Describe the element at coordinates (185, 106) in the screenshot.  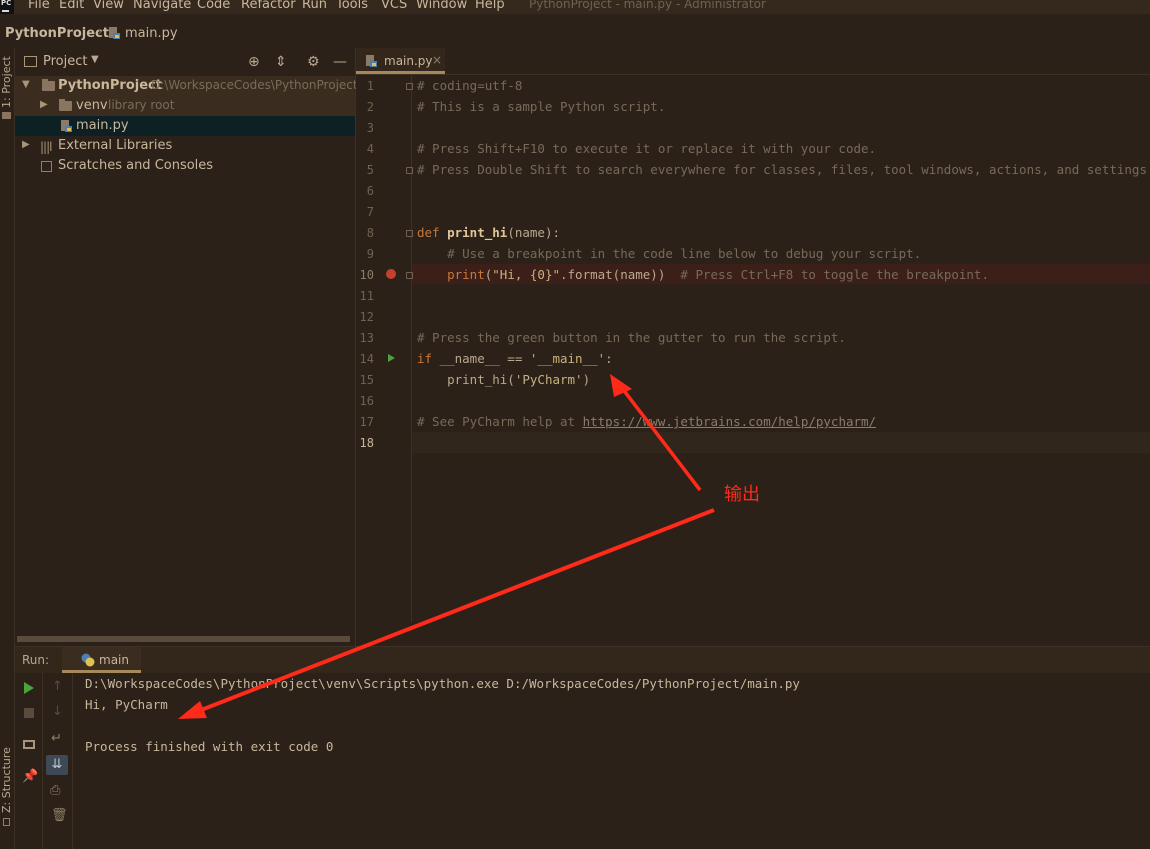
I see `tree-item-venv: ▶ venv library root` at that location.